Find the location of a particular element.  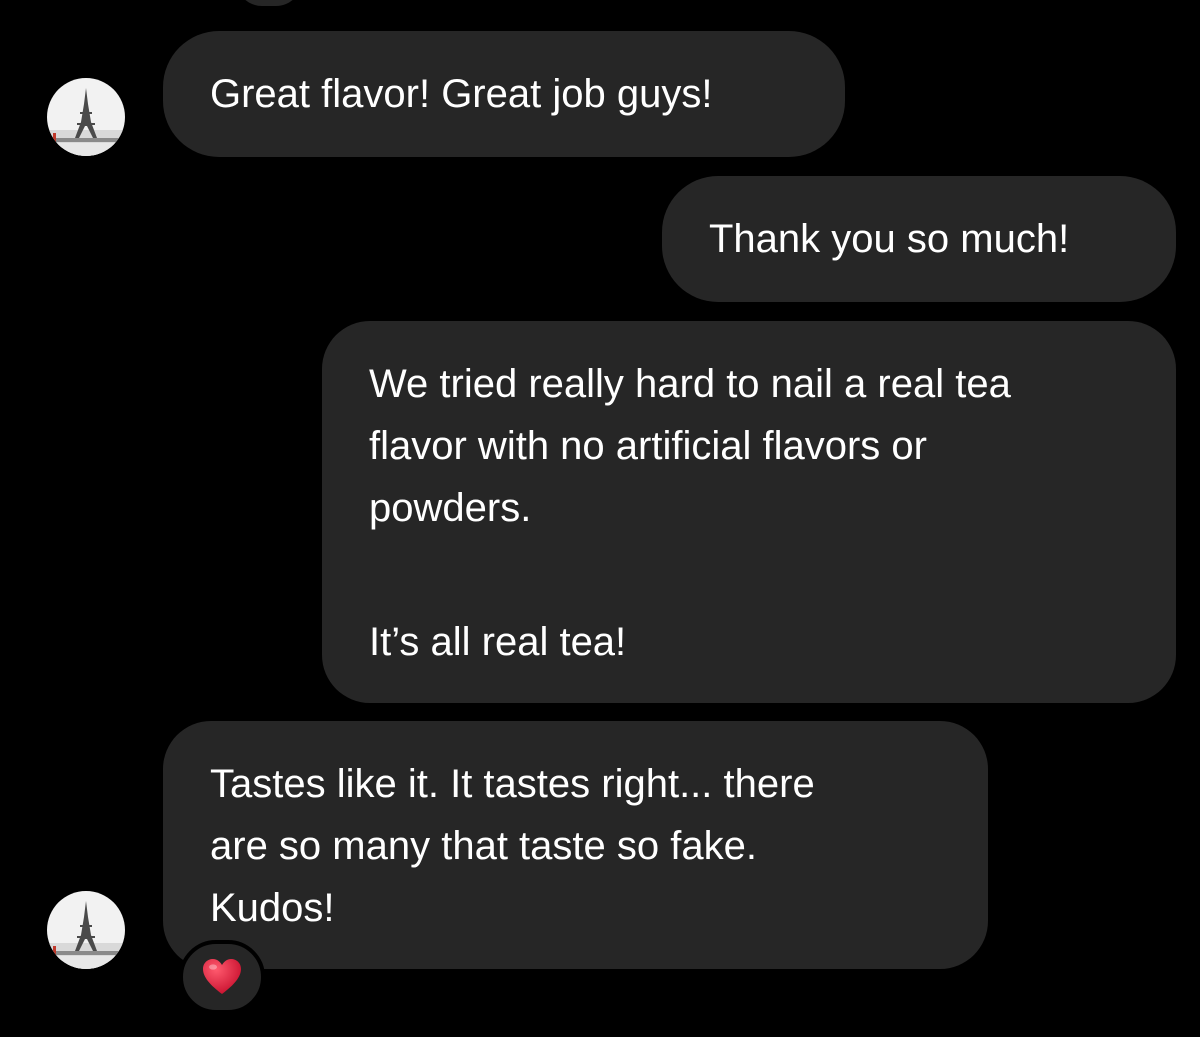

paragraph-break is located at coordinates (772, 575).